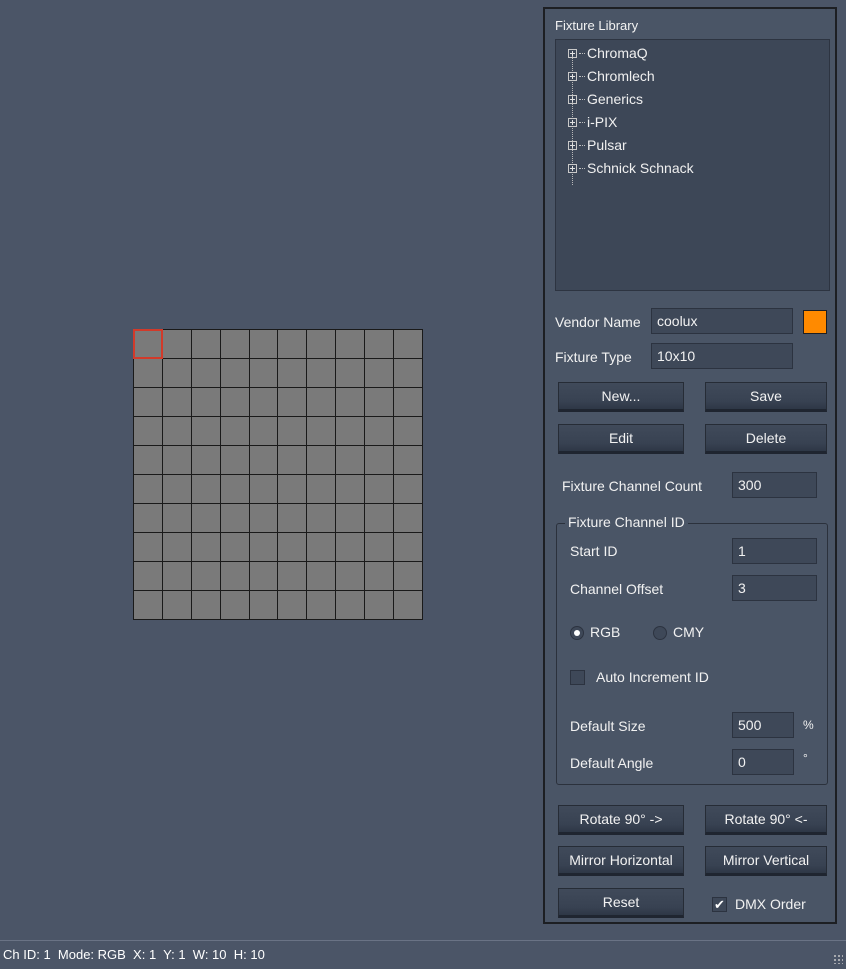 The width and height of the screenshot is (846, 969). I want to click on tree-item-chromlech: Chromlech, so click(611, 76).